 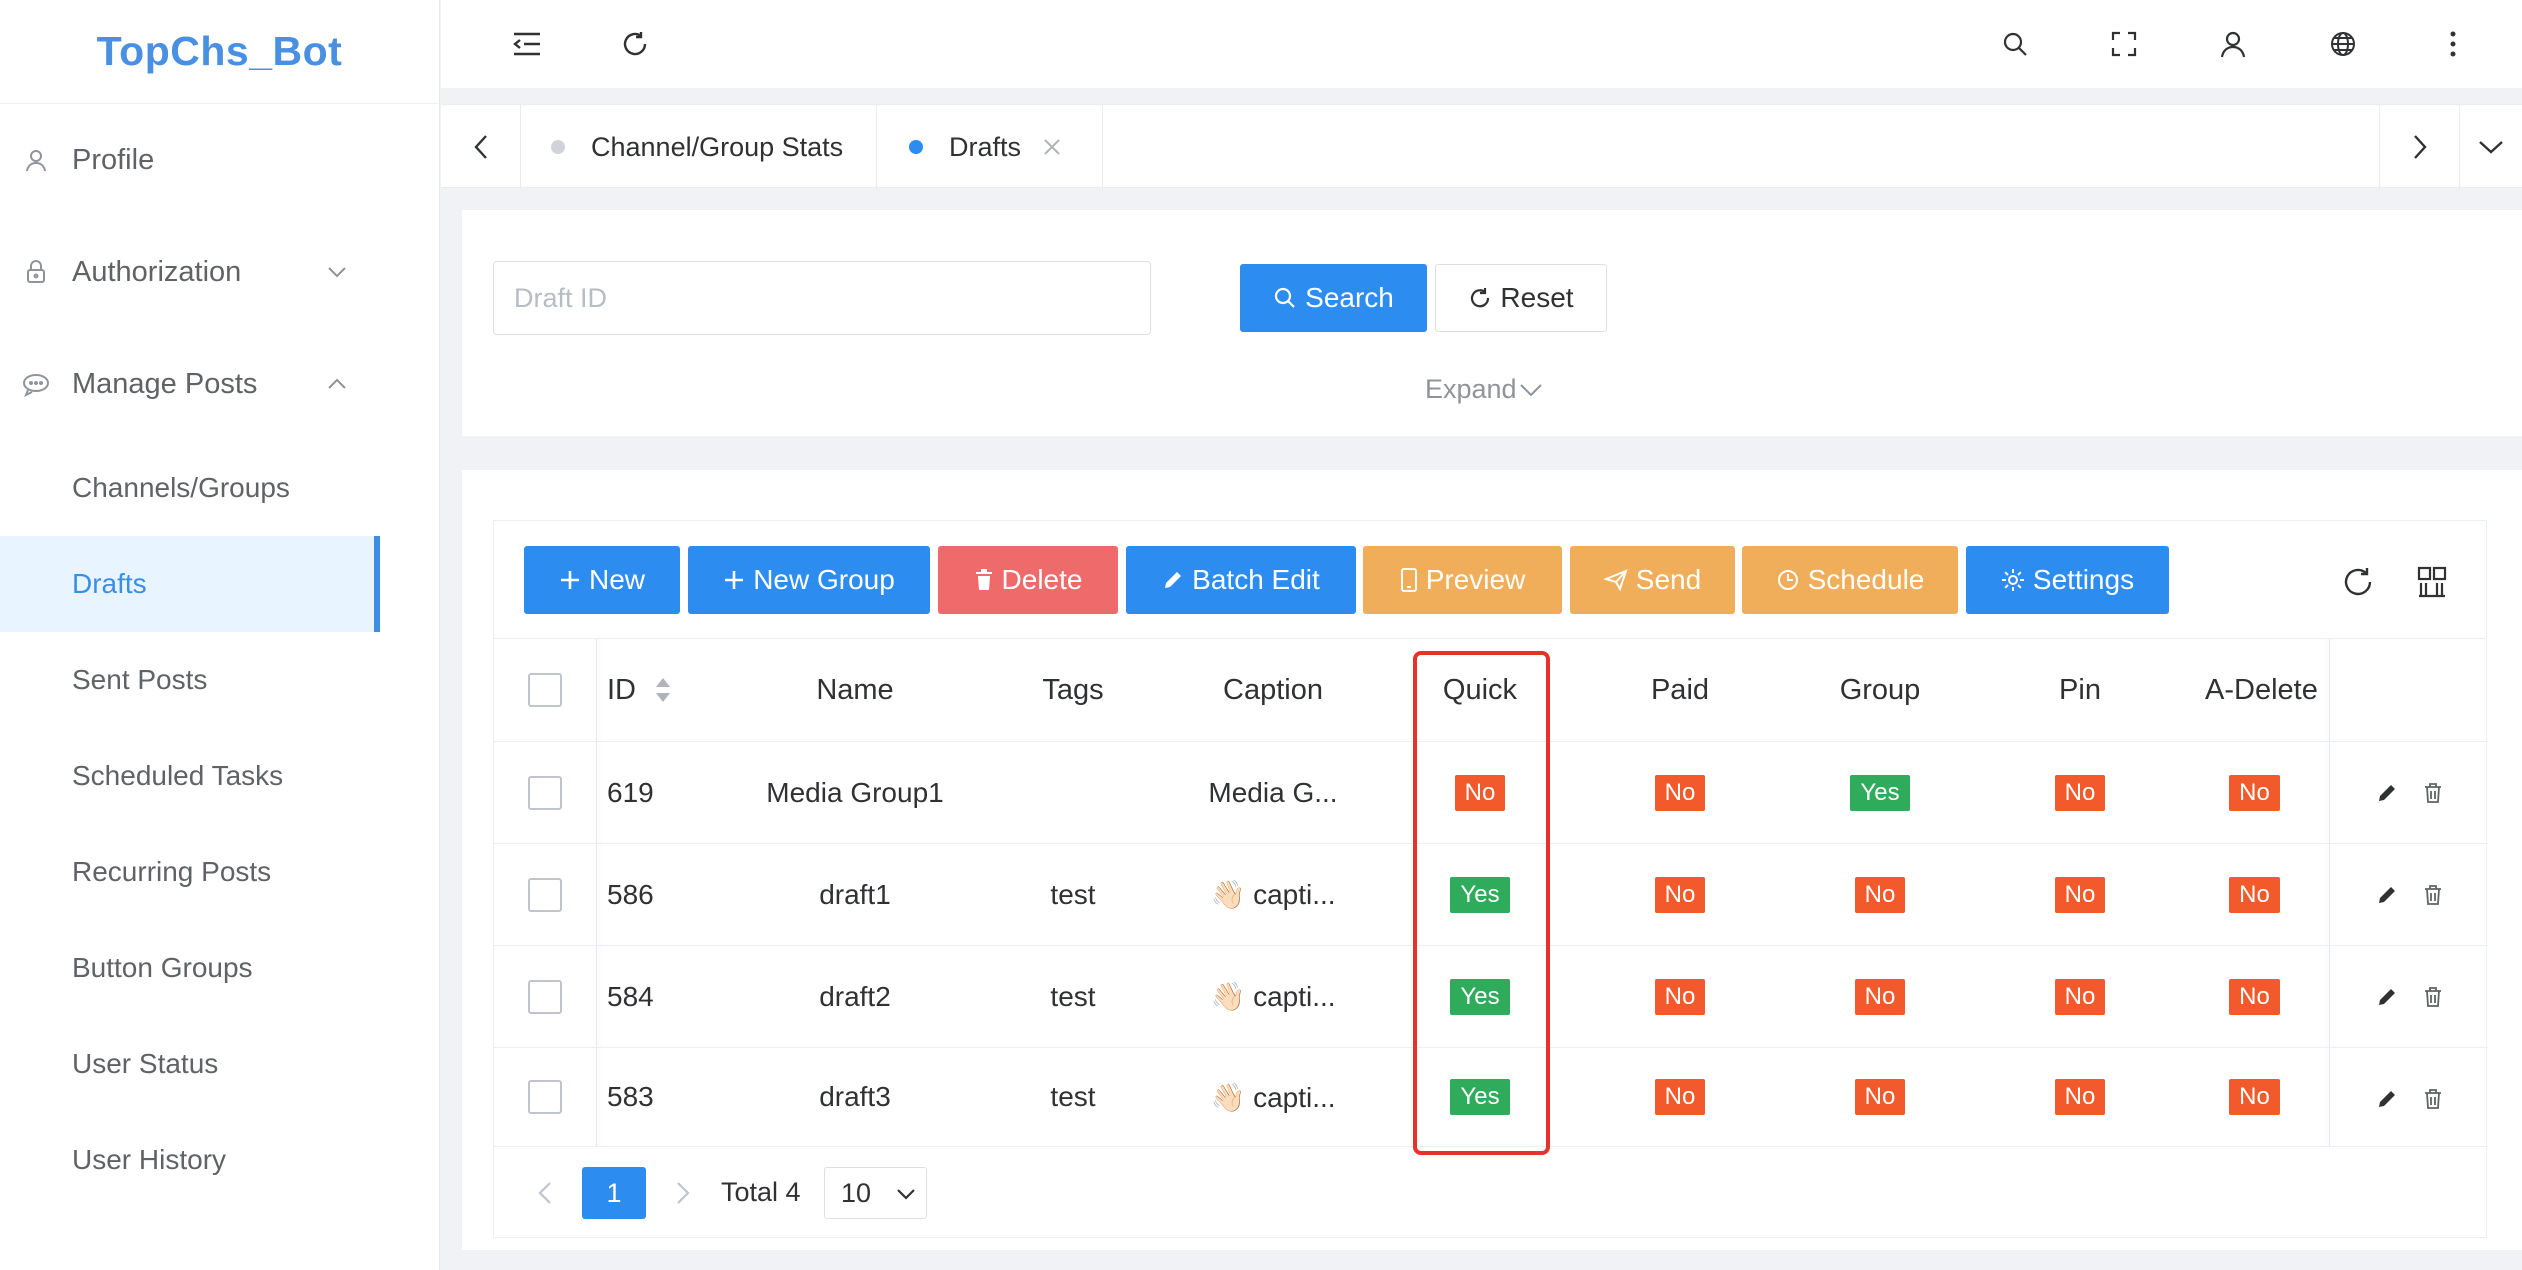 I want to click on preview-button: Preview, so click(x=1462, y=580).